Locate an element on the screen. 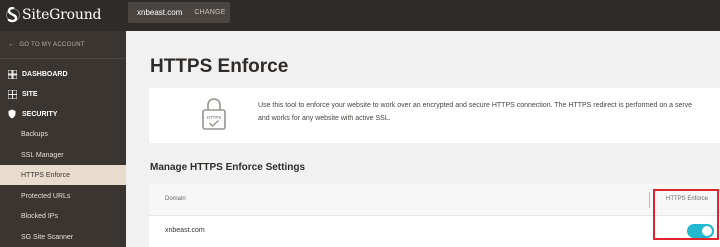 The image size is (720, 247). column-header-domain: Domain is located at coordinates (175, 199).